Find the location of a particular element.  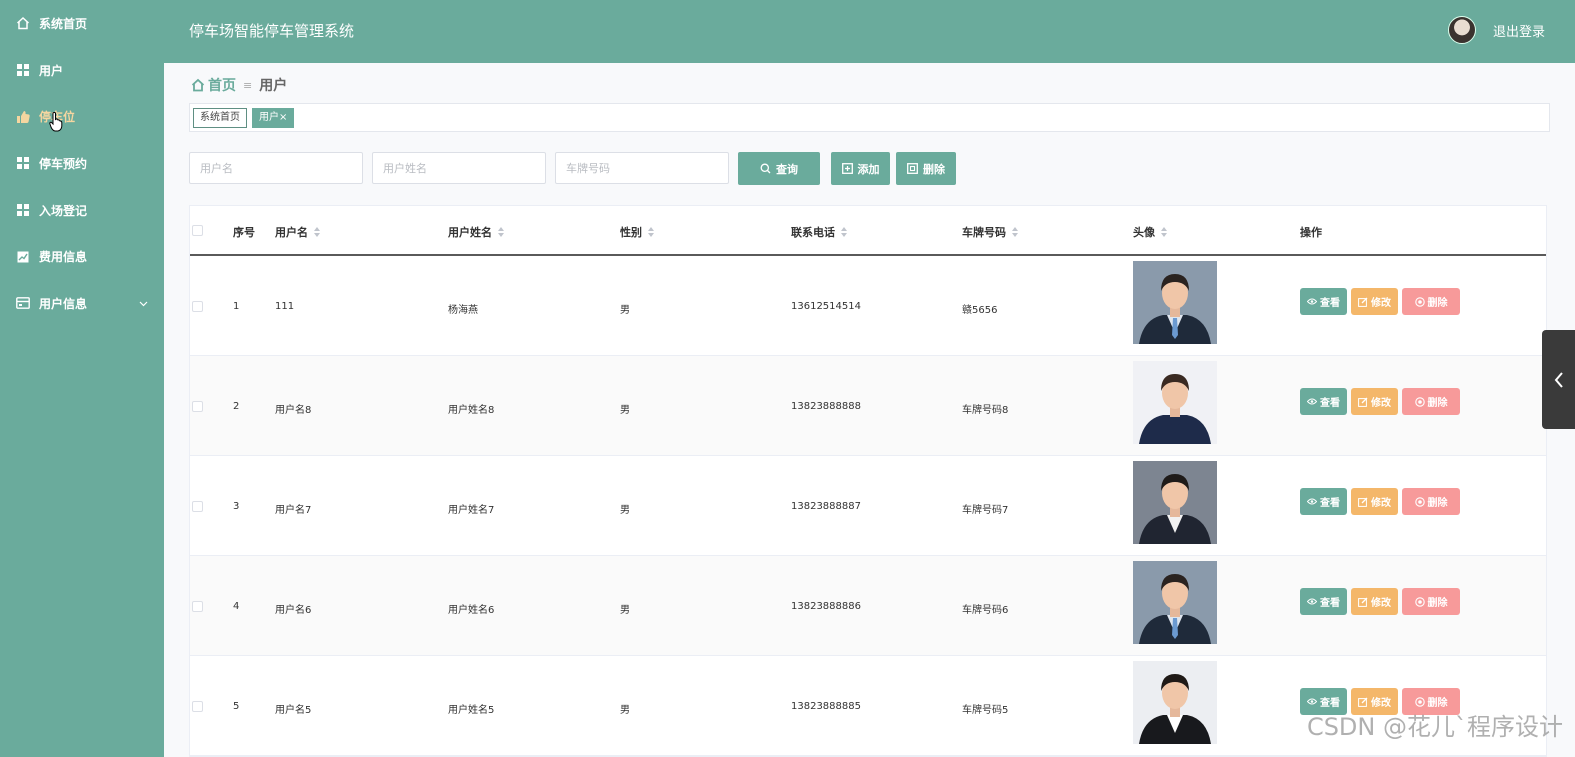

sidebar-item-fee: 费用信息 is located at coordinates (82, 256).